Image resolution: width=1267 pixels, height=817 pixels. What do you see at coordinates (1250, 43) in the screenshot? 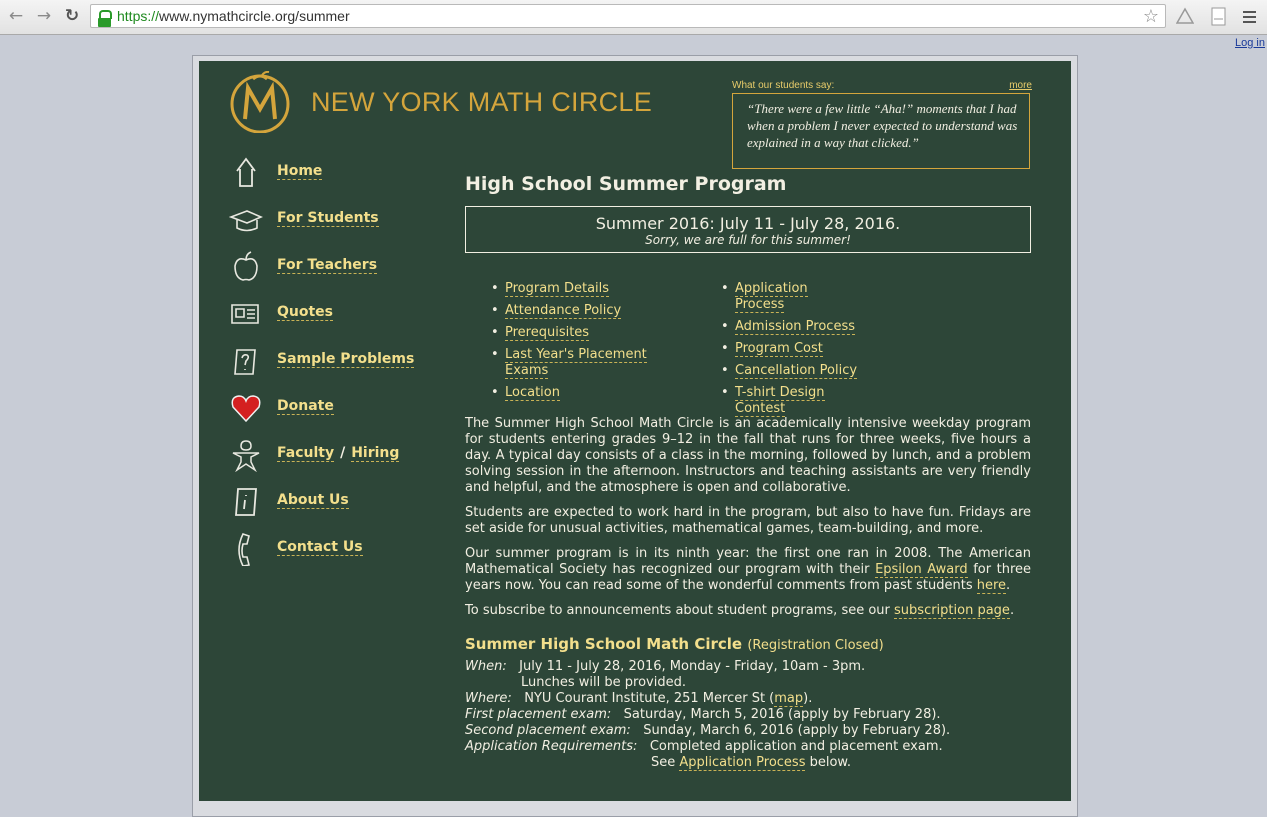
I see `login-link: Log in` at bounding box center [1250, 43].